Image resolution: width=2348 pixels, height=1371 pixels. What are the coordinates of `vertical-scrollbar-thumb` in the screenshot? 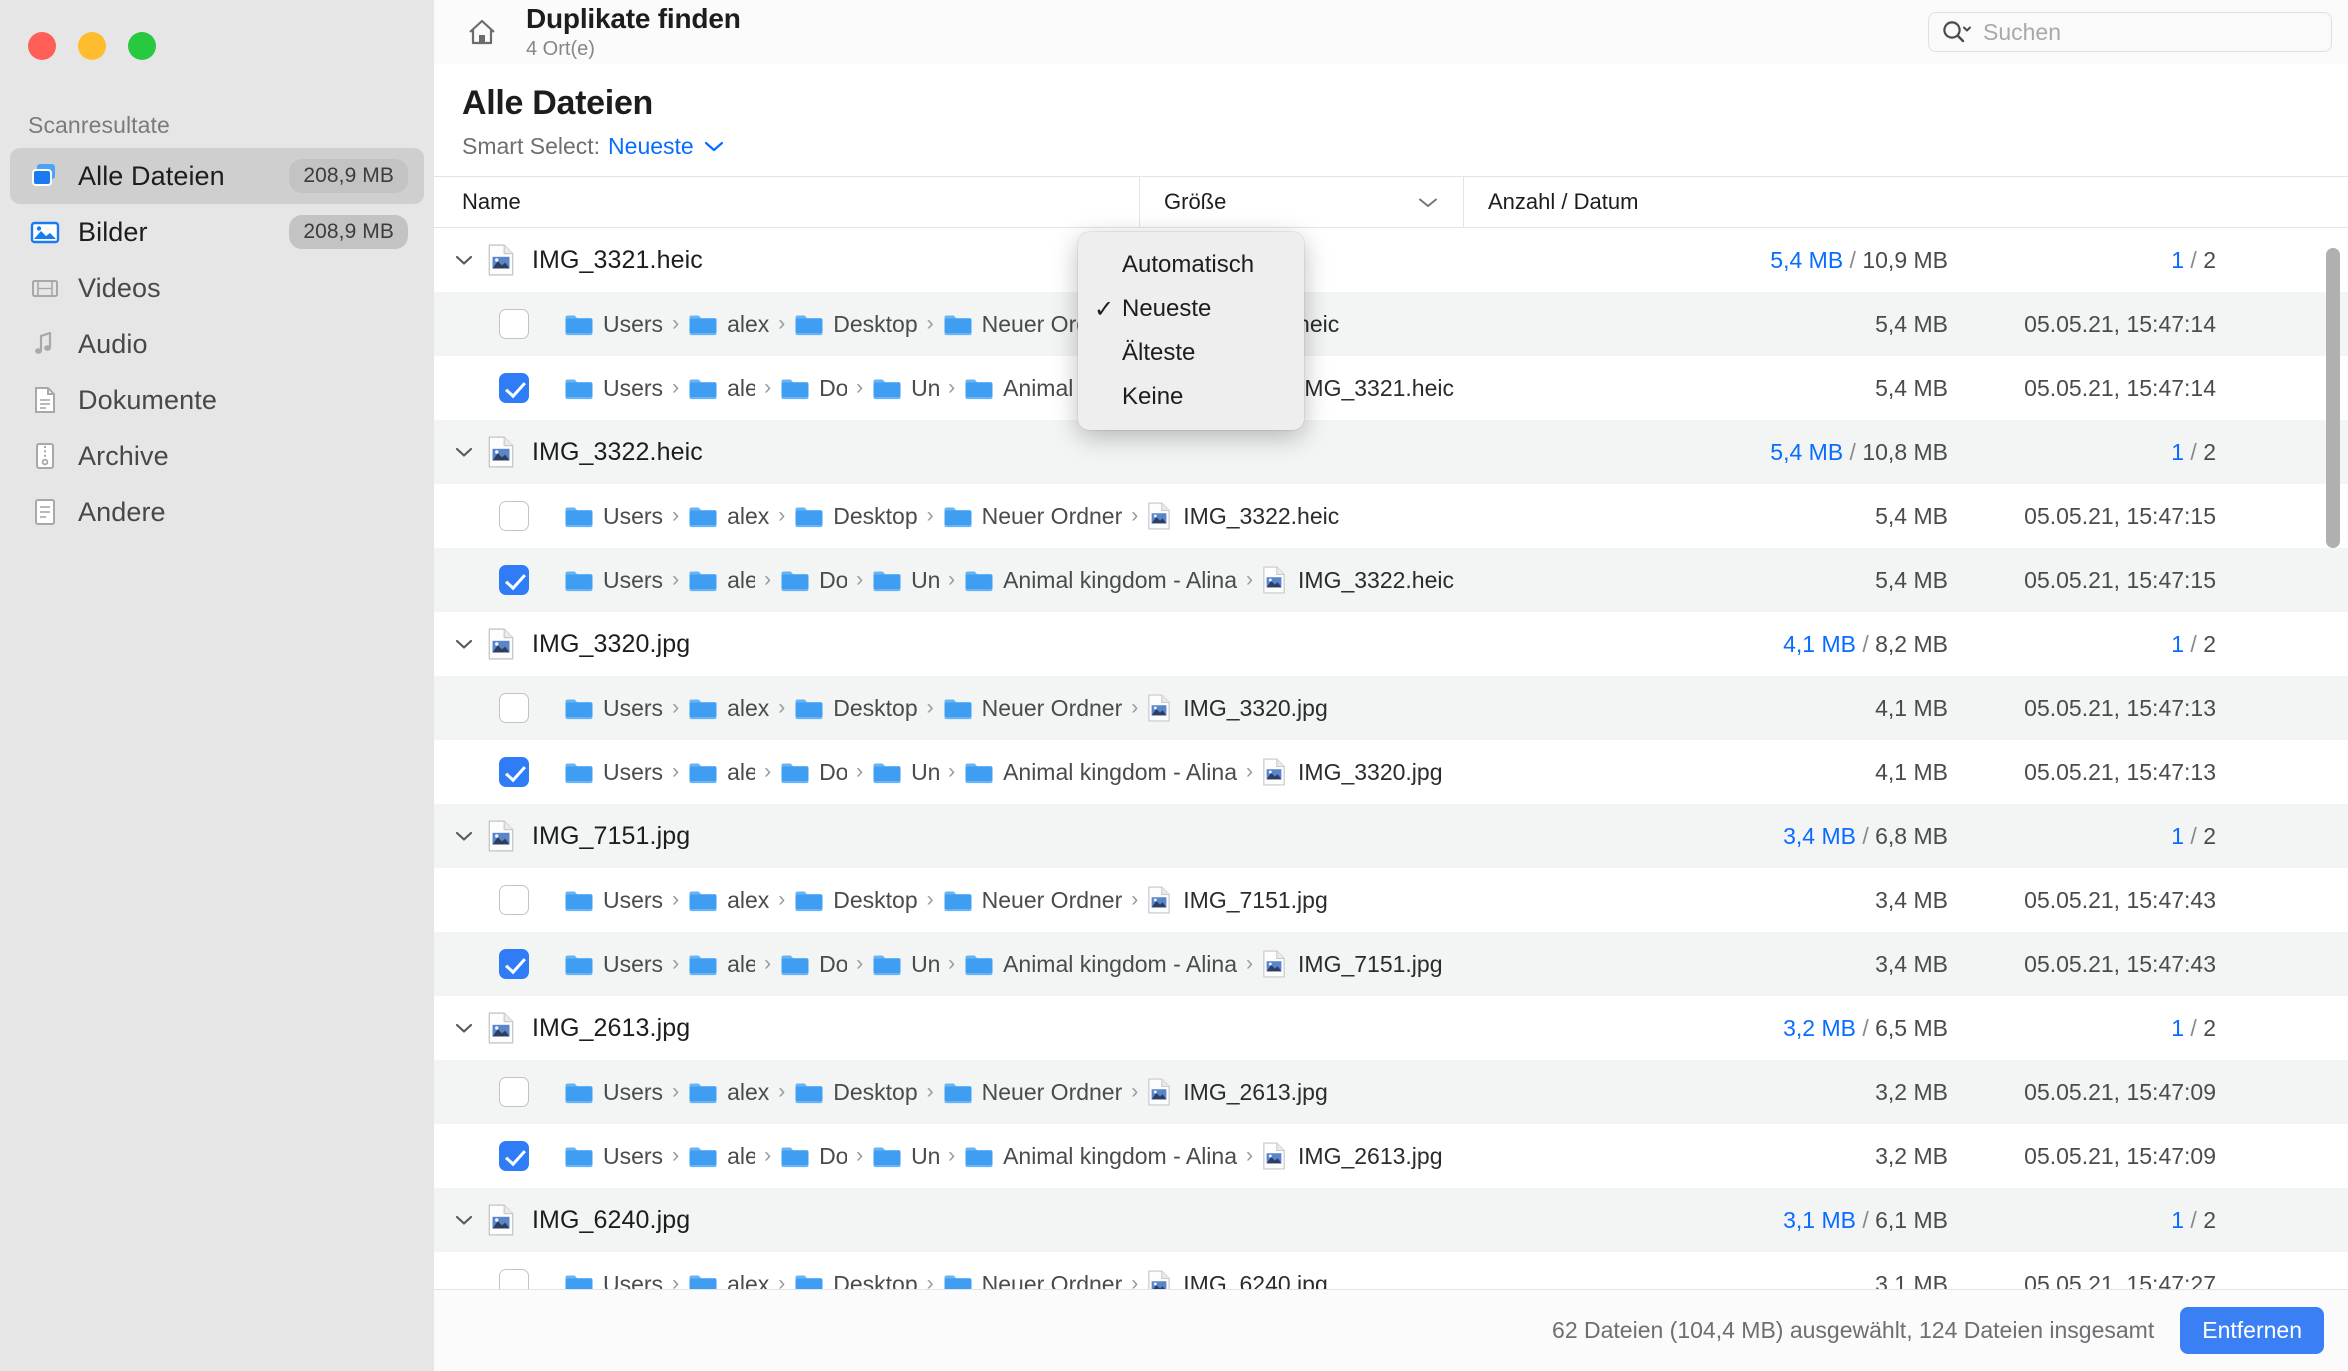 It's located at (2333, 398).